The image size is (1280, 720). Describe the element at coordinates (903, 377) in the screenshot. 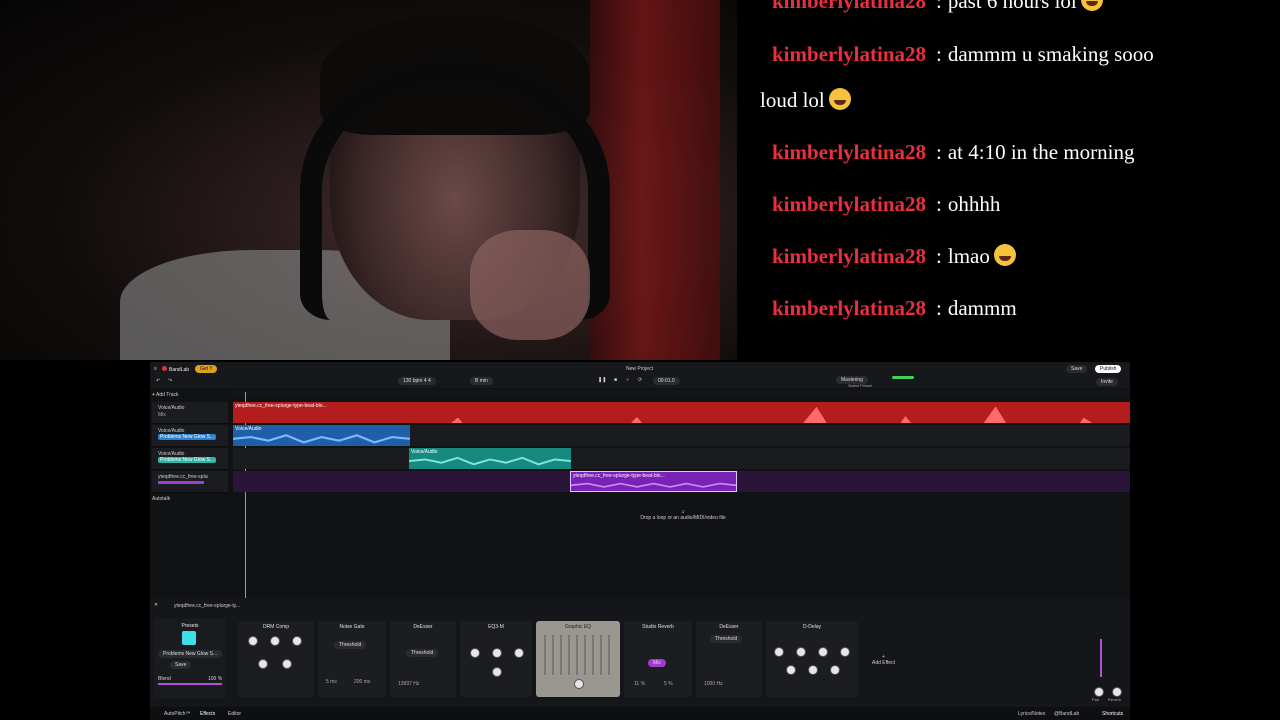

I see `volume-meter` at that location.